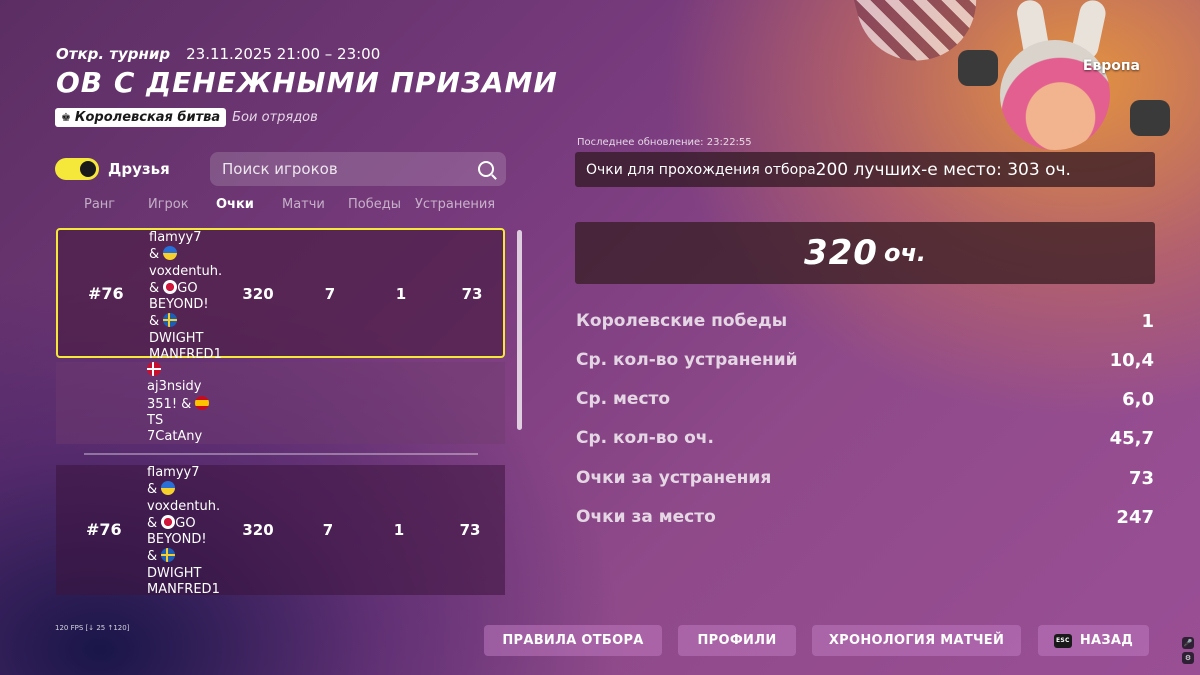 The height and width of the screenshot is (675, 1200). What do you see at coordinates (202, 402) in the screenshot?
I see `spain-flag-icon` at bounding box center [202, 402].